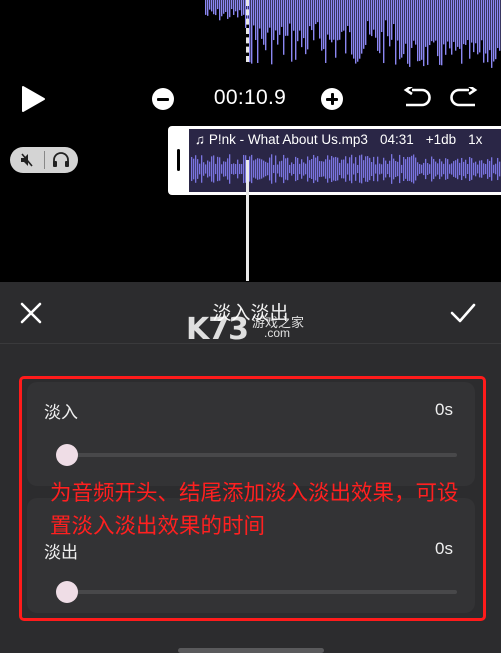 This screenshot has height=653, width=501. Describe the element at coordinates (475, 139) in the screenshot. I see `clip-speed: 1x` at that location.